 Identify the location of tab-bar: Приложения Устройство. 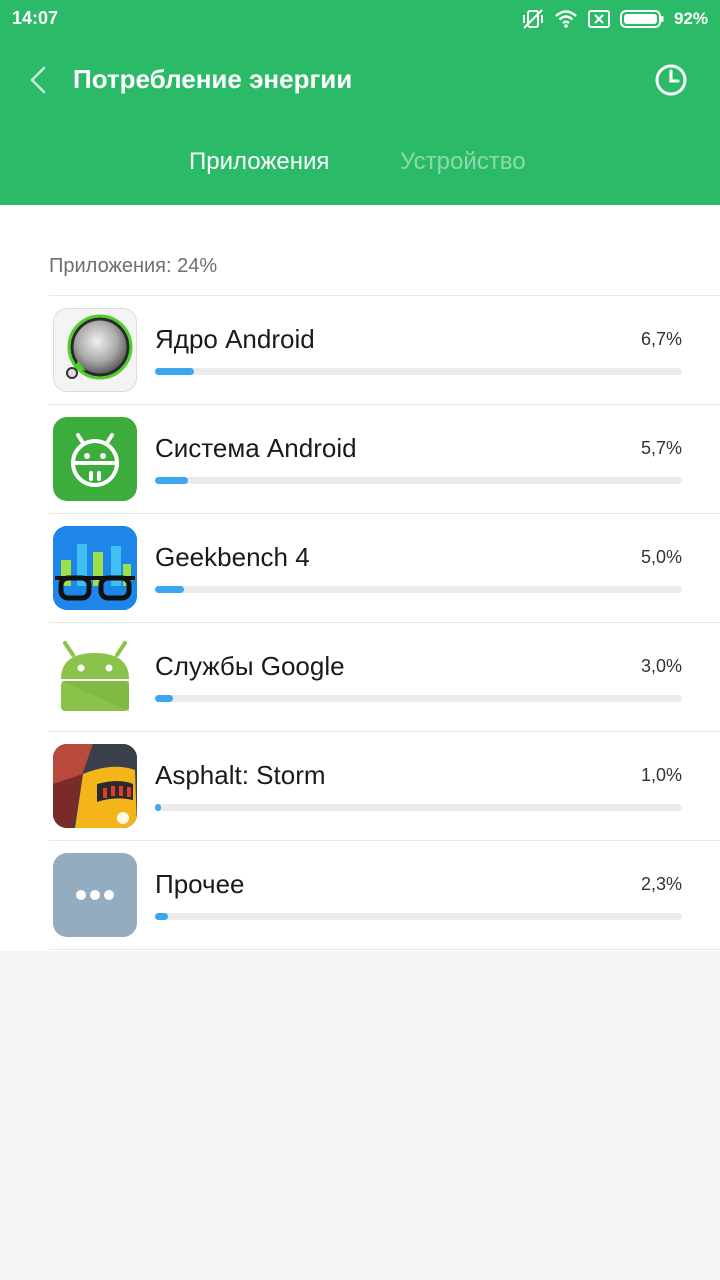
(360, 164).